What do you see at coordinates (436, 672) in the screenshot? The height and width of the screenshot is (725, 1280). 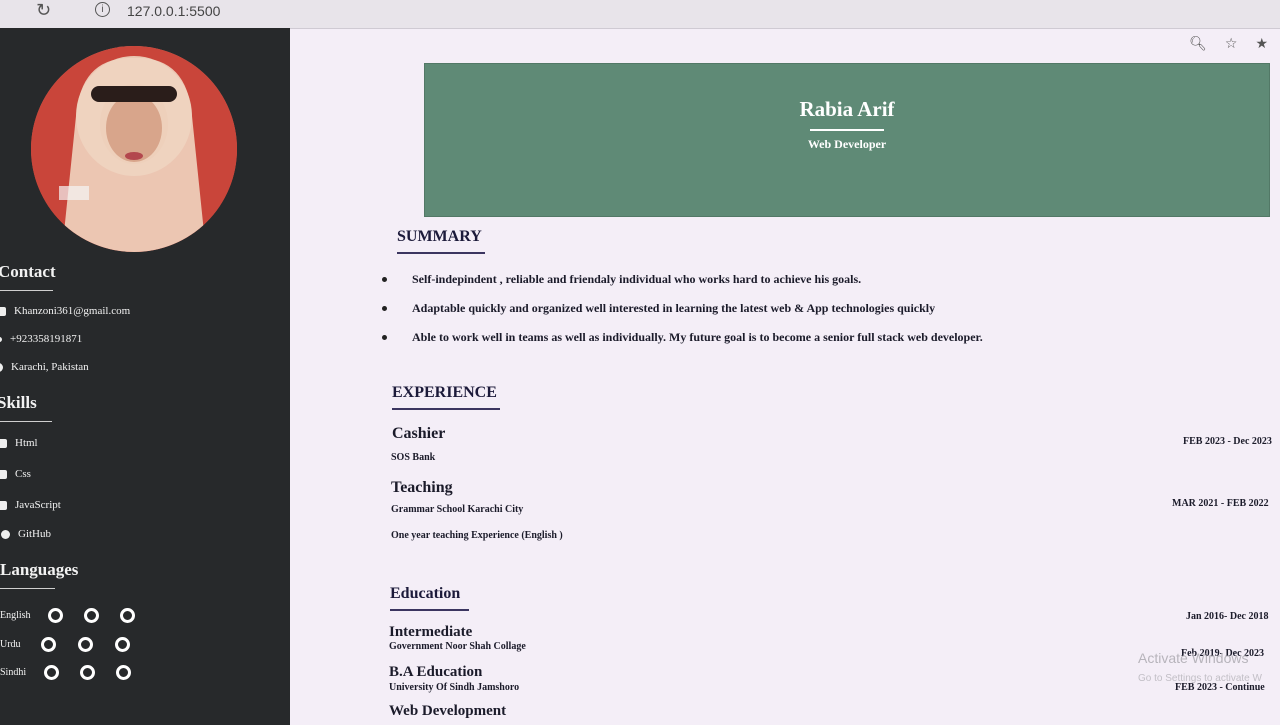 I see `education-title: B.A Education` at bounding box center [436, 672].